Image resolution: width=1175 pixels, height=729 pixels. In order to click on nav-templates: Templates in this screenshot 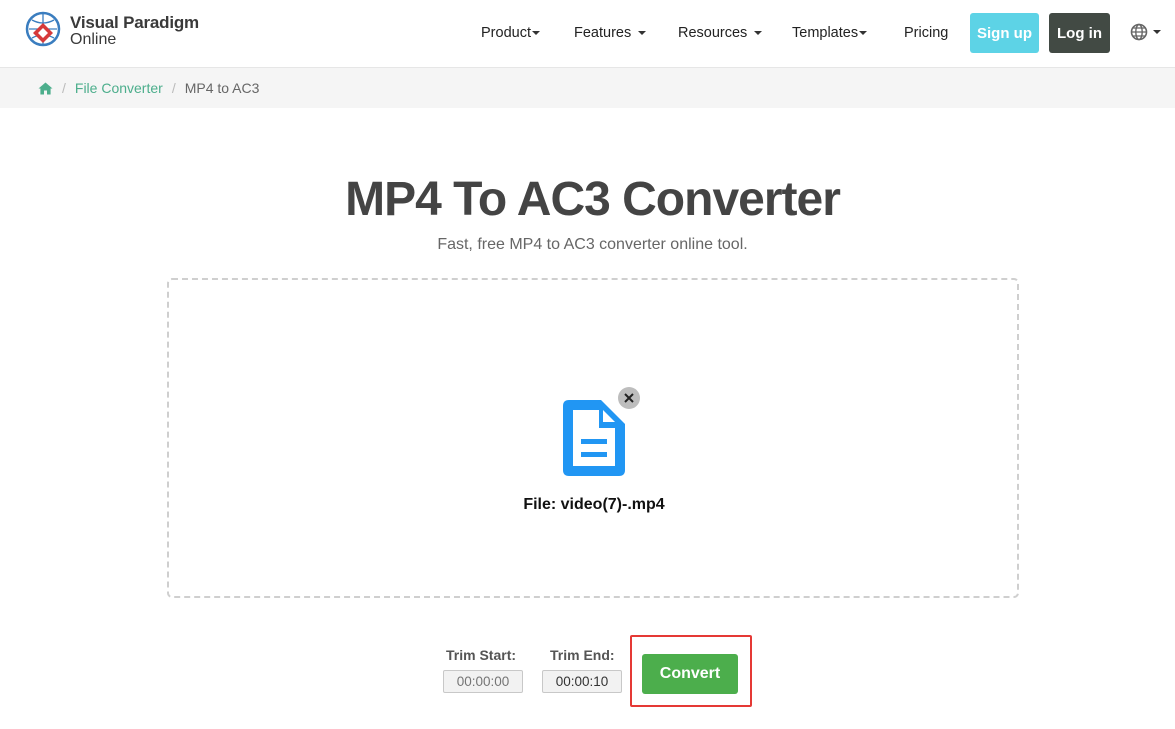, I will do `click(830, 33)`.